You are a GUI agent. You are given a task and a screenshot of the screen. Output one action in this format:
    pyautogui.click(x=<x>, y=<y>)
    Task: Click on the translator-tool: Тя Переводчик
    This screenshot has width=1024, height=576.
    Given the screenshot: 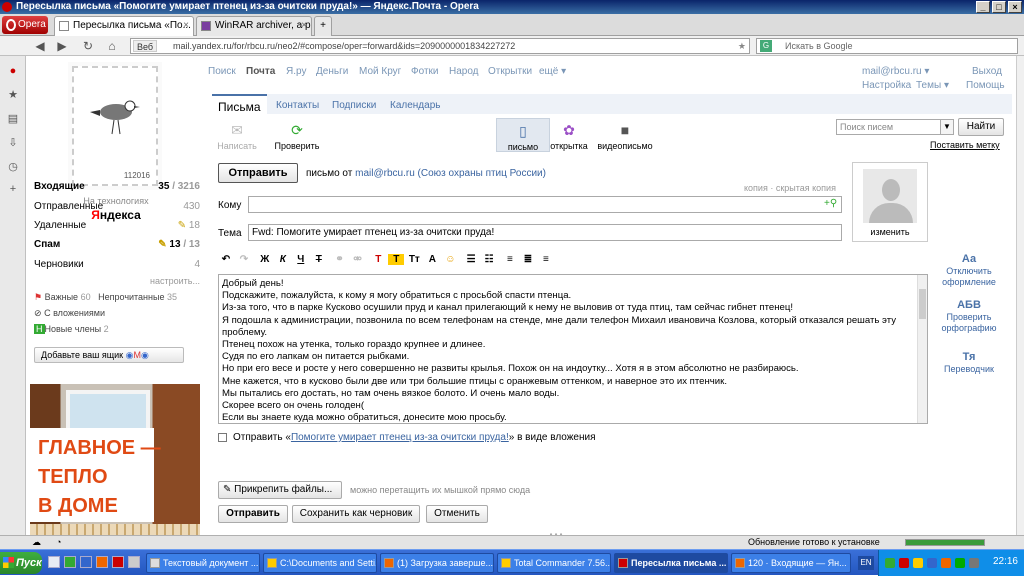 What is the action you would take?
    pyautogui.click(x=969, y=363)
    